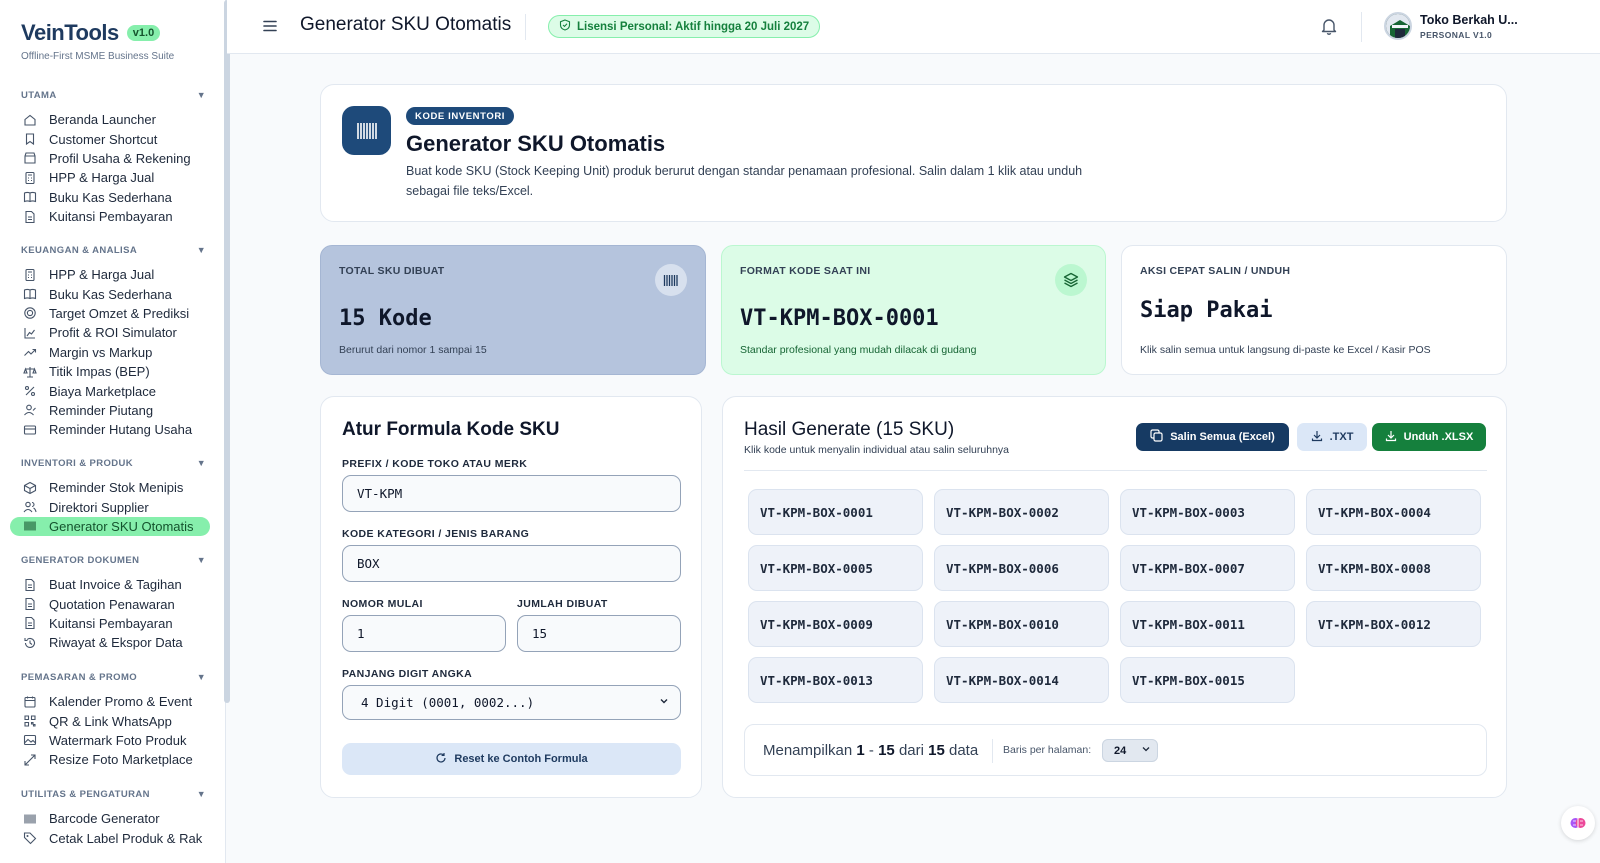  Describe the element at coordinates (113, 740) in the screenshot. I see `sidebar-item-watermark-foto-produk: Watermark Foto Produk` at that location.